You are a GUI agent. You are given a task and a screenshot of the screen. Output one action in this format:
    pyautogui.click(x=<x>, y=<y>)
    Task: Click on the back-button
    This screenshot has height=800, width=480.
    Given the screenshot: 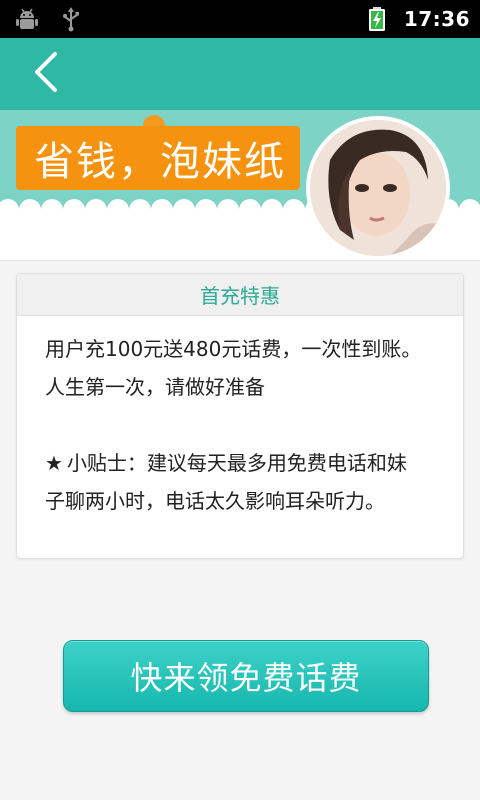 What is the action you would take?
    pyautogui.click(x=46, y=74)
    